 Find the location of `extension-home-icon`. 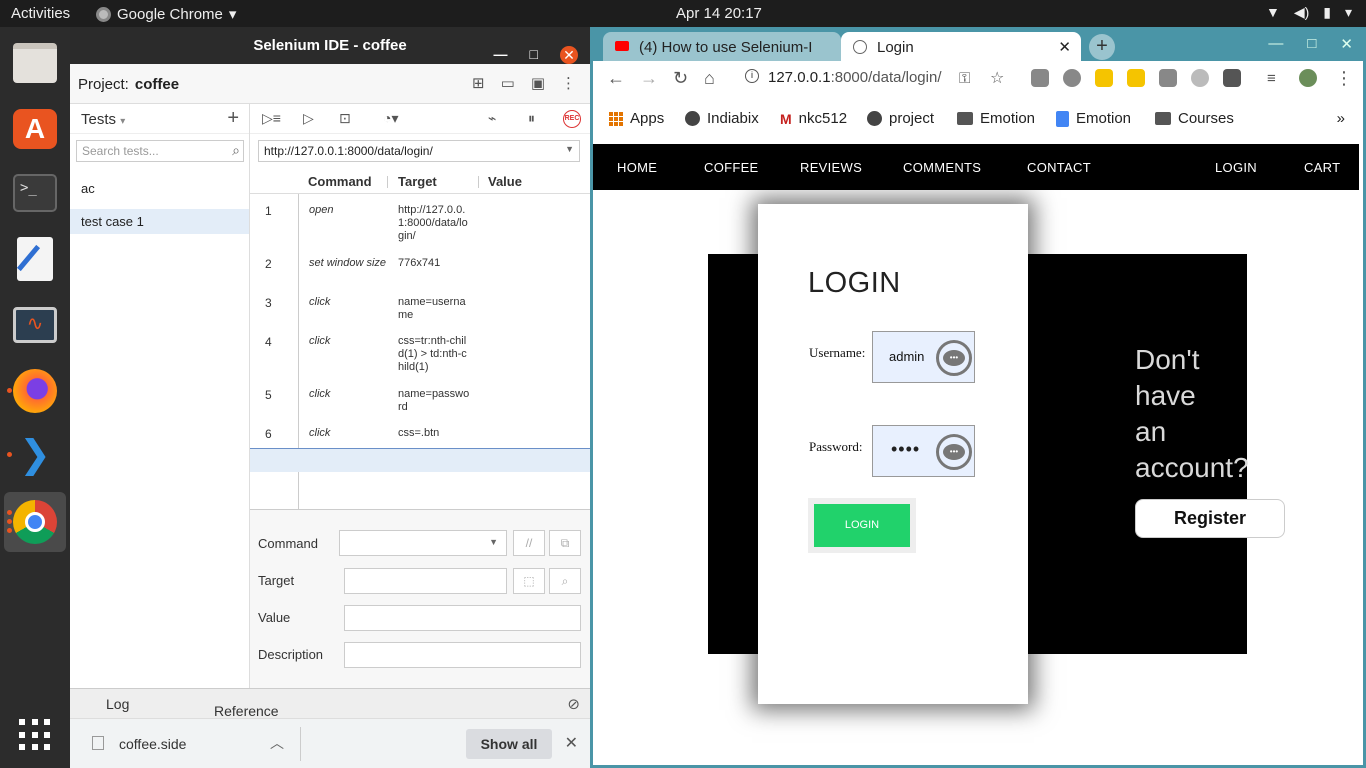

extension-home-icon is located at coordinates (1136, 78).